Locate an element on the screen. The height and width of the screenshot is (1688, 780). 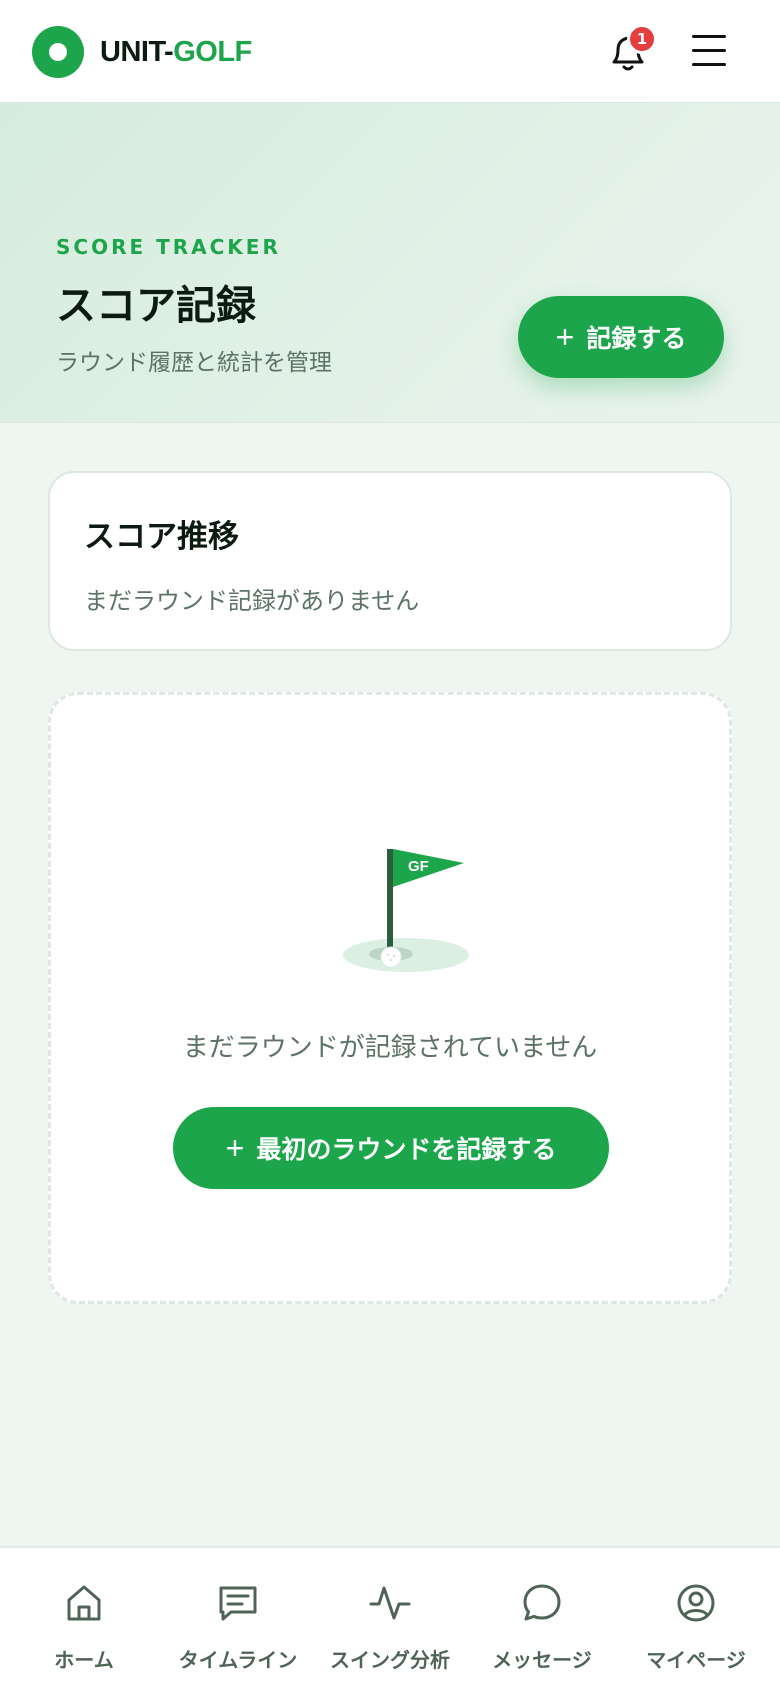
nav-label-messages: メッセージ is located at coordinates (542, 1660).